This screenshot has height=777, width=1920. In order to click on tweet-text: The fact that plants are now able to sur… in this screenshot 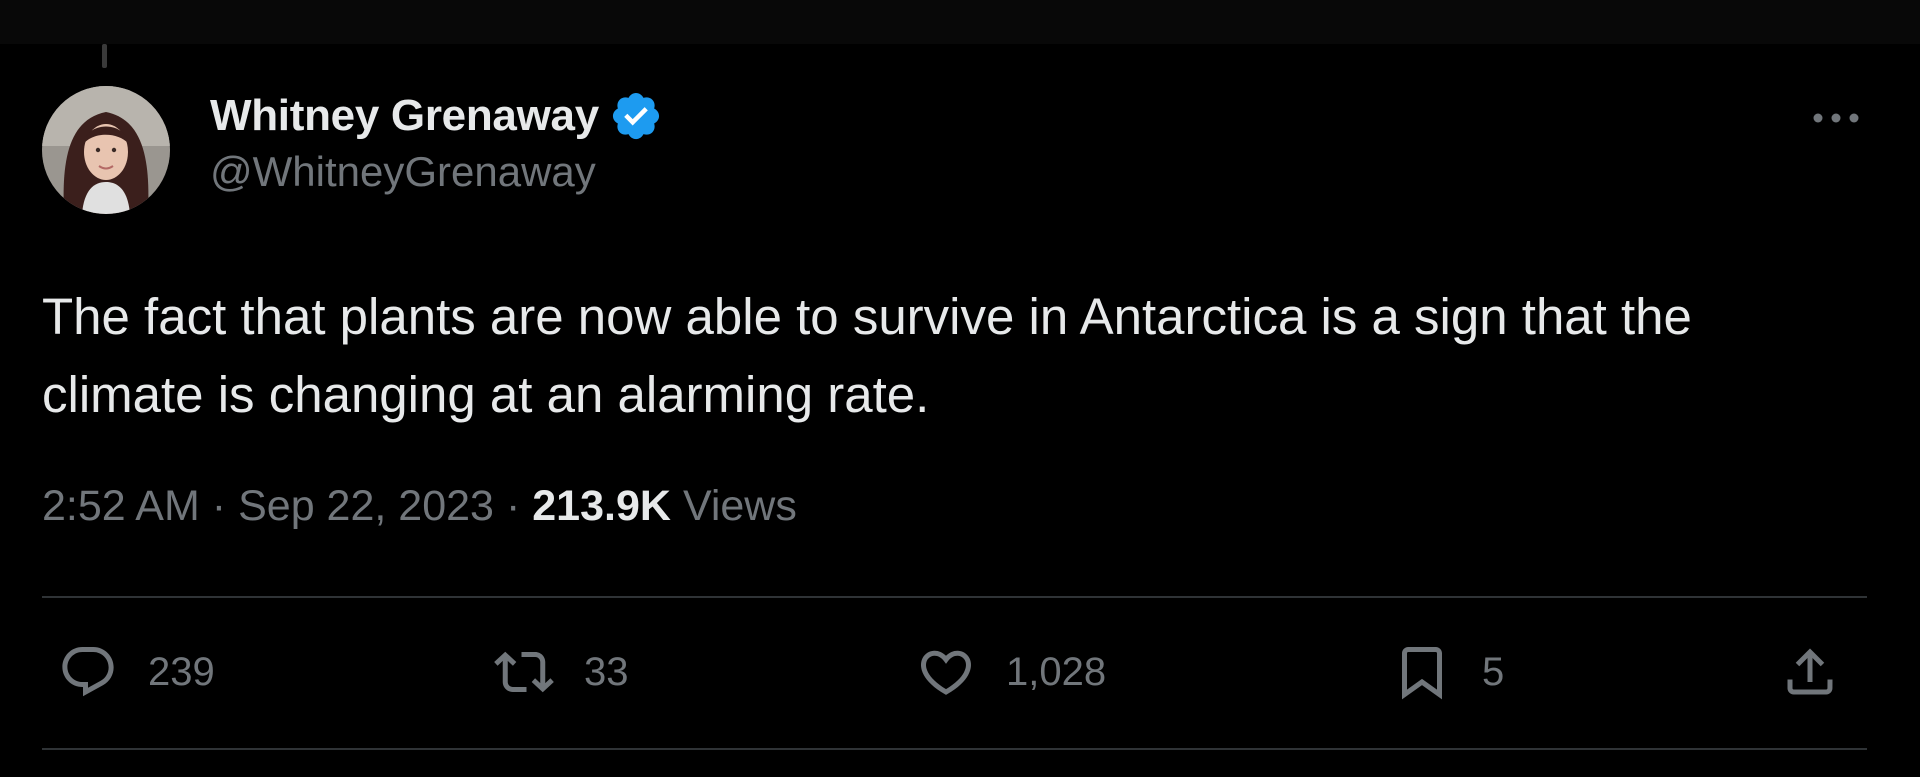, I will do `click(867, 355)`.